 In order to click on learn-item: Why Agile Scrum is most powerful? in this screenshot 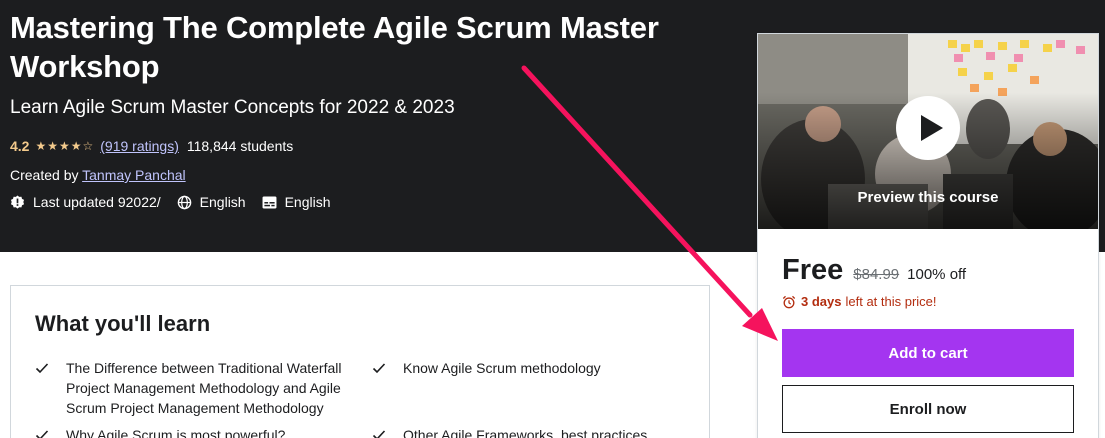, I will do `click(195, 431)`.